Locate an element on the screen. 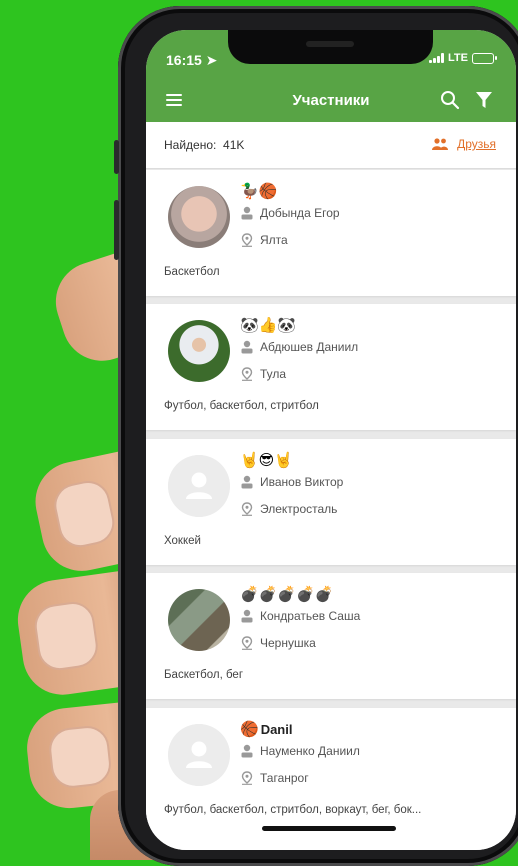 The height and width of the screenshot is (866, 518). user-city: Электросталь is located at coordinates (299, 509).